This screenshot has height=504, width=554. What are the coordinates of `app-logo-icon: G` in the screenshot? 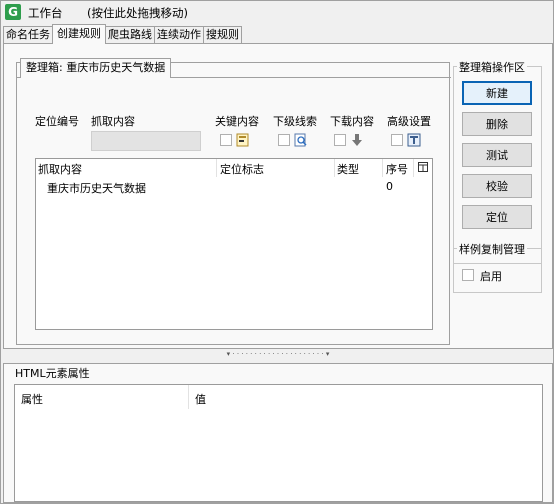 It's located at (13, 12).